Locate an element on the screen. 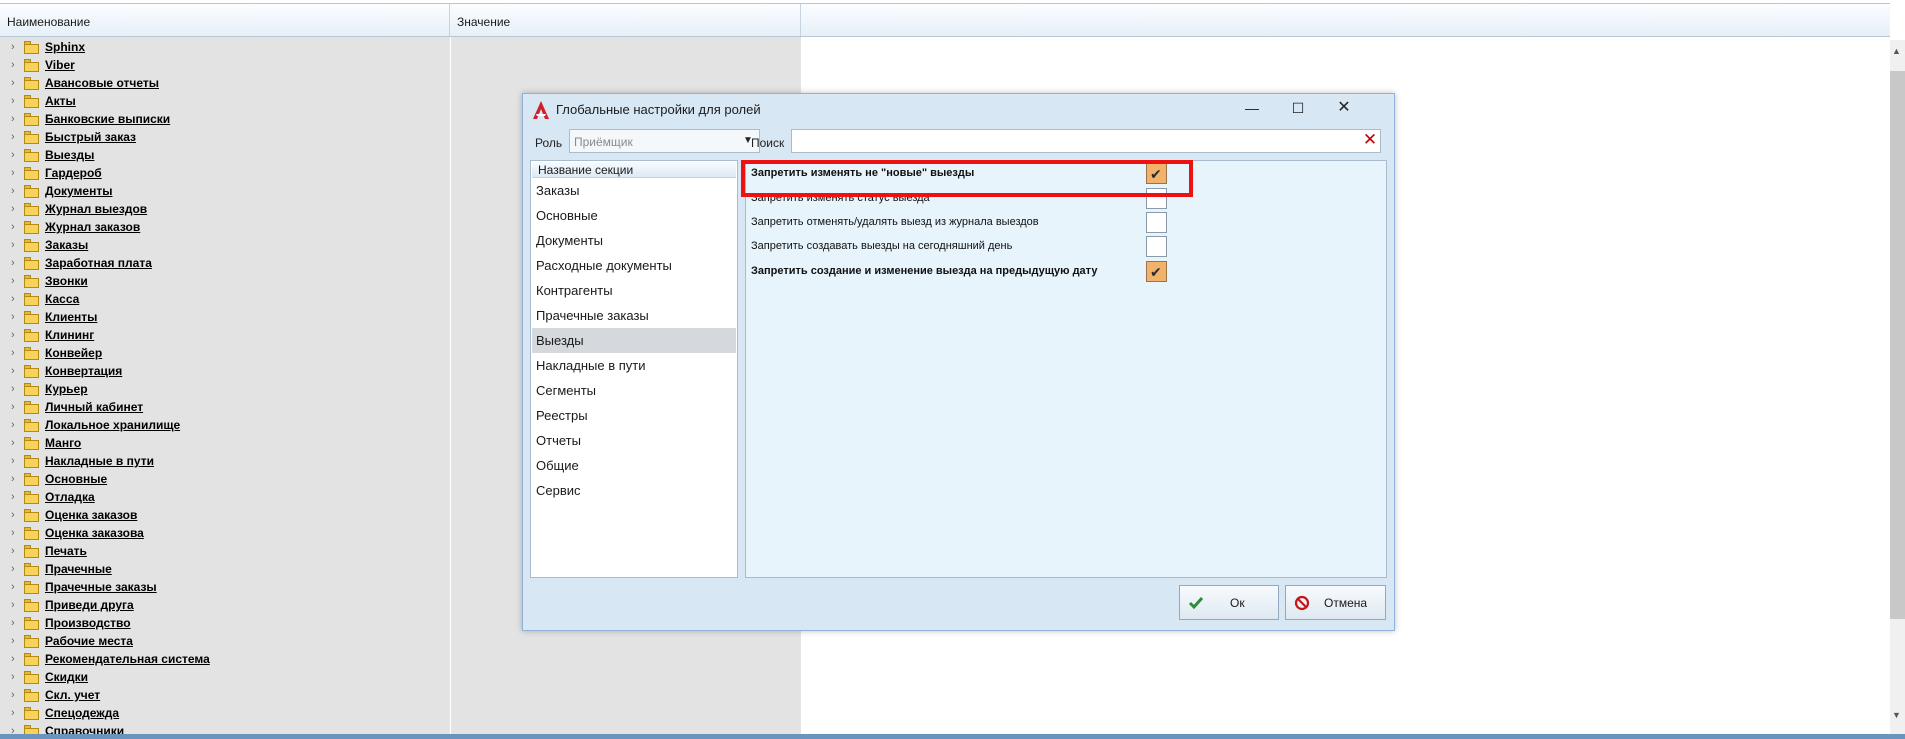 This screenshot has width=1905, height=739. tree-row: › Заработная плата is located at coordinates (225, 263).